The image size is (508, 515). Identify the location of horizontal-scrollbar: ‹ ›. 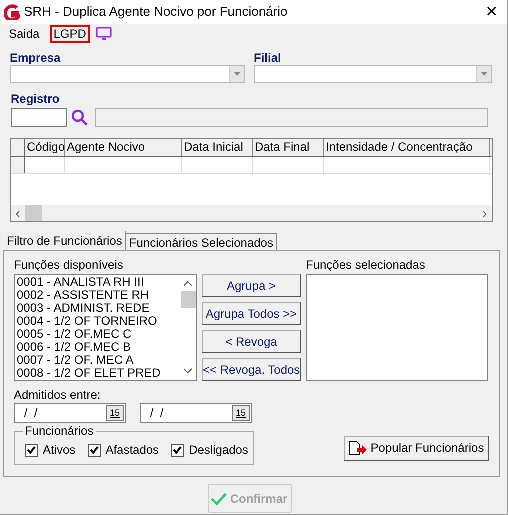
(251, 213).